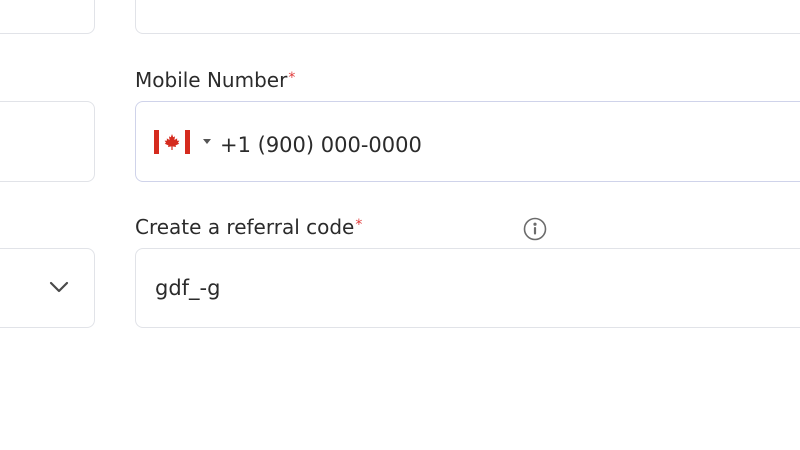 The width and height of the screenshot is (800, 450). What do you see at coordinates (187, 288) in the screenshot?
I see `referral-code-value: gdf_-g` at bounding box center [187, 288].